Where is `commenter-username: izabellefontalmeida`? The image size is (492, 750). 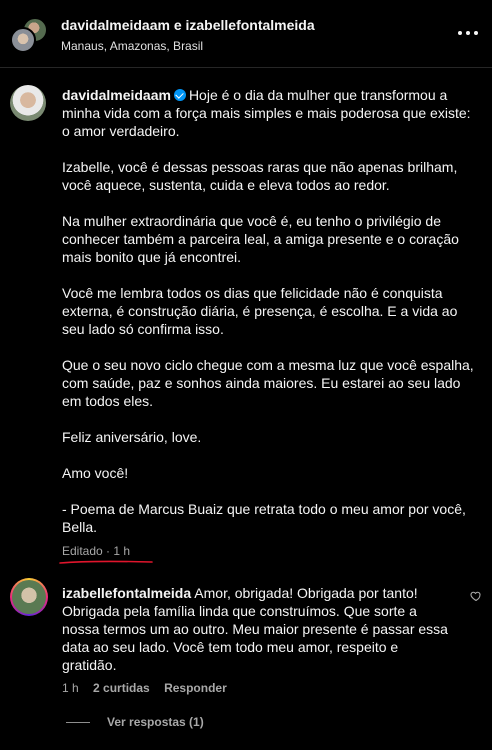
commenter-username: izabellefontalmeida is located at coordinates (126, 593).